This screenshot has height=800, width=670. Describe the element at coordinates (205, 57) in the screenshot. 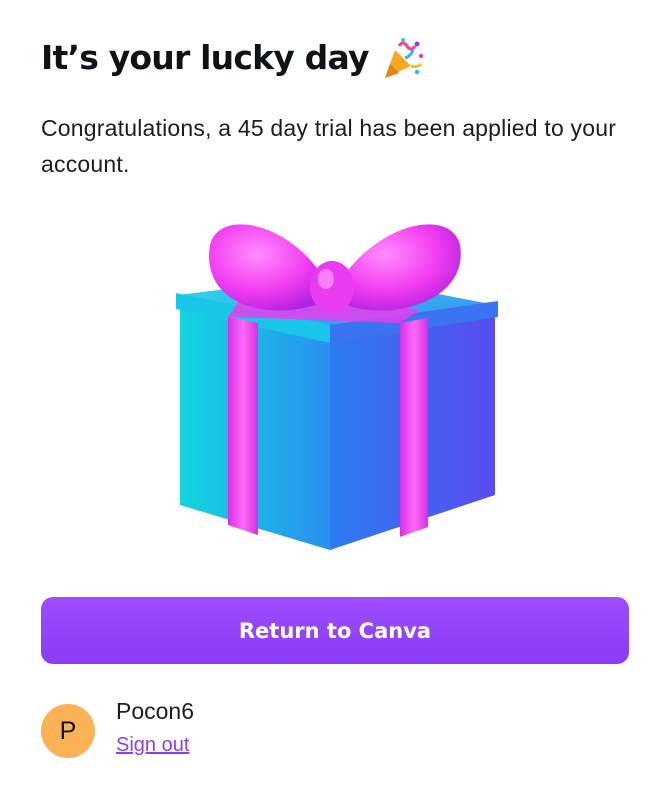

I see `page-title: It’s your lucky day` at that location.